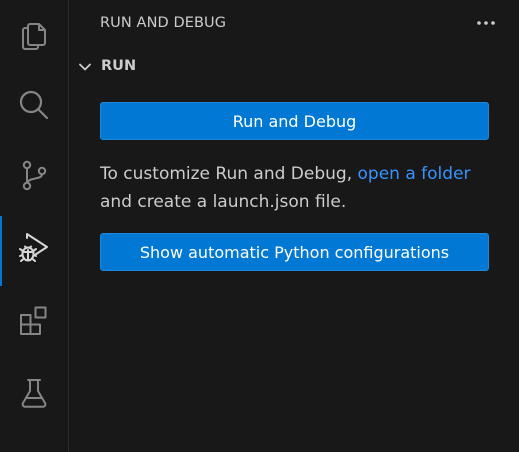 The width and height of the screenshot is (519, 452). I want to click on more-actions-button, so click(486, 23).